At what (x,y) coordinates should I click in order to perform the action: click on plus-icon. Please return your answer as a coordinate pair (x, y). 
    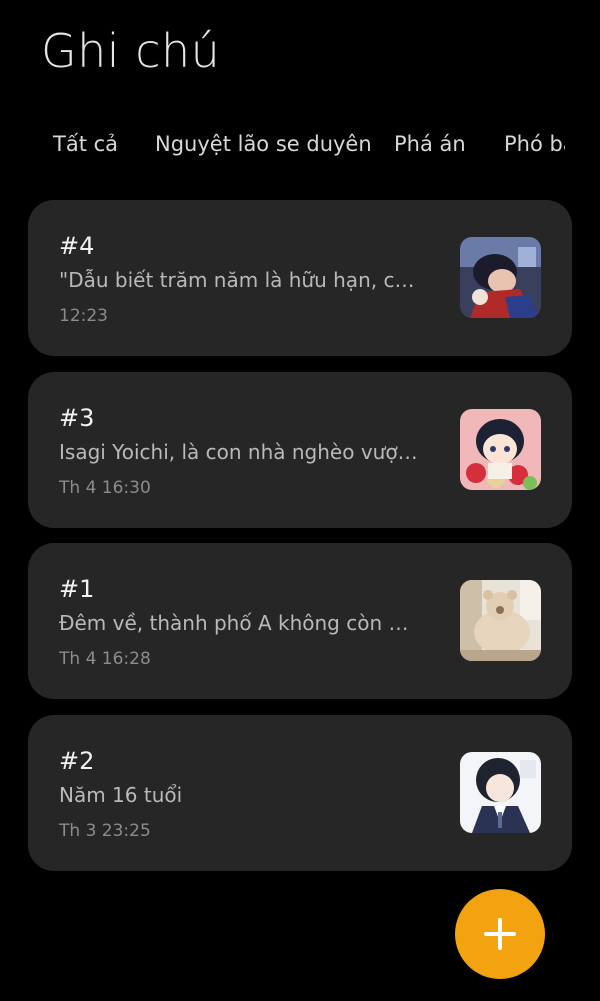
    Looking at the image, I should click on (500, 934).